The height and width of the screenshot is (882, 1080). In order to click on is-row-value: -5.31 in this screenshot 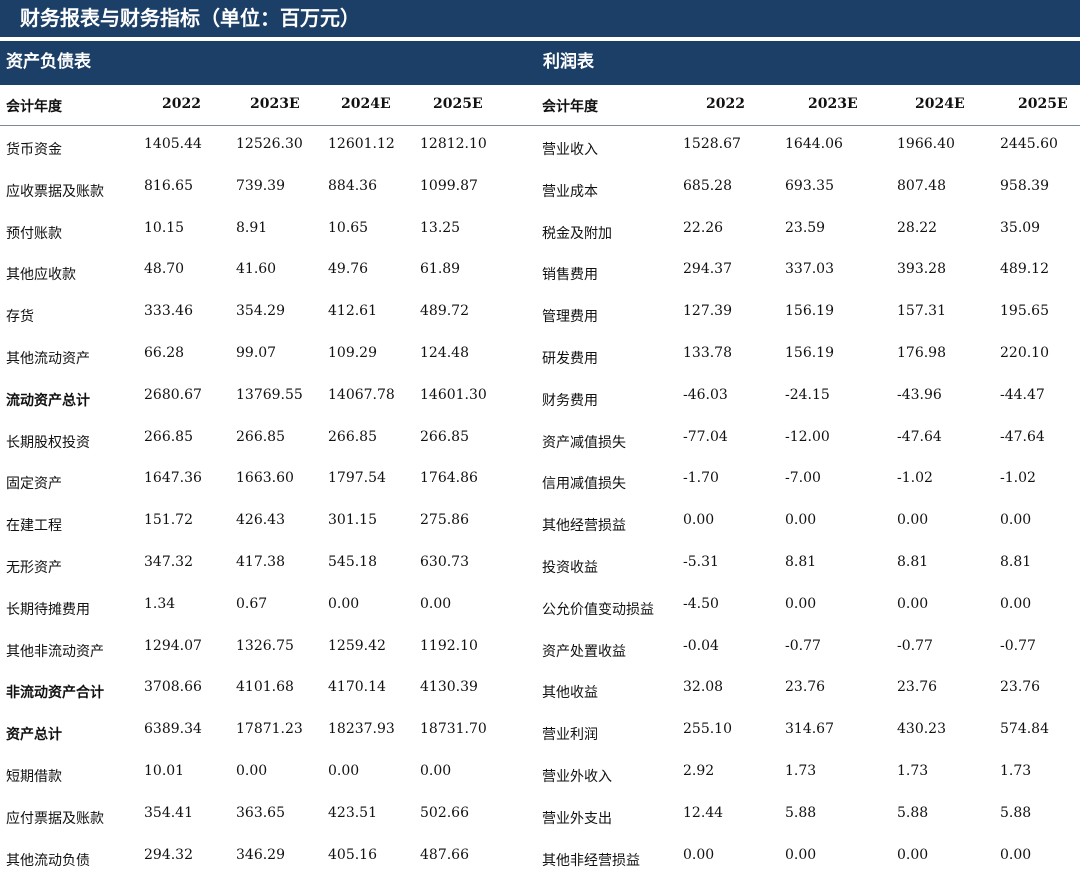, I will do `click(701, 562)`.